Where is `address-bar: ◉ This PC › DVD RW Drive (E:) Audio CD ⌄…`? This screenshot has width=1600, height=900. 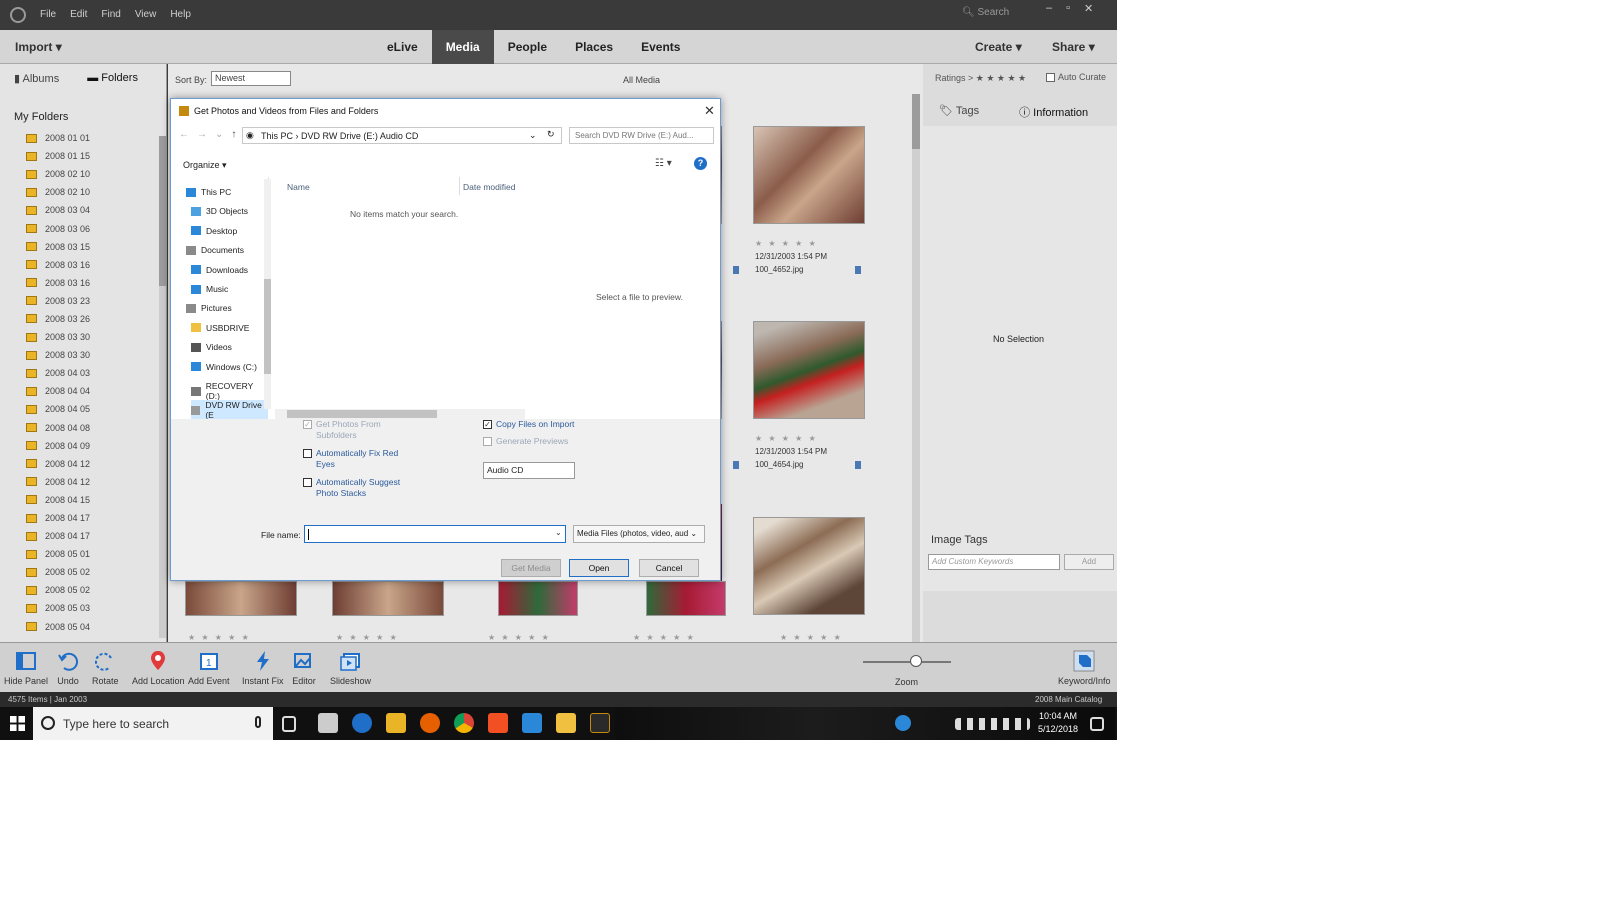 address-bar: ◉ This PC › DVD RW Drive (E:) Audio CD ⌄… is located at coordinates (402, 135).